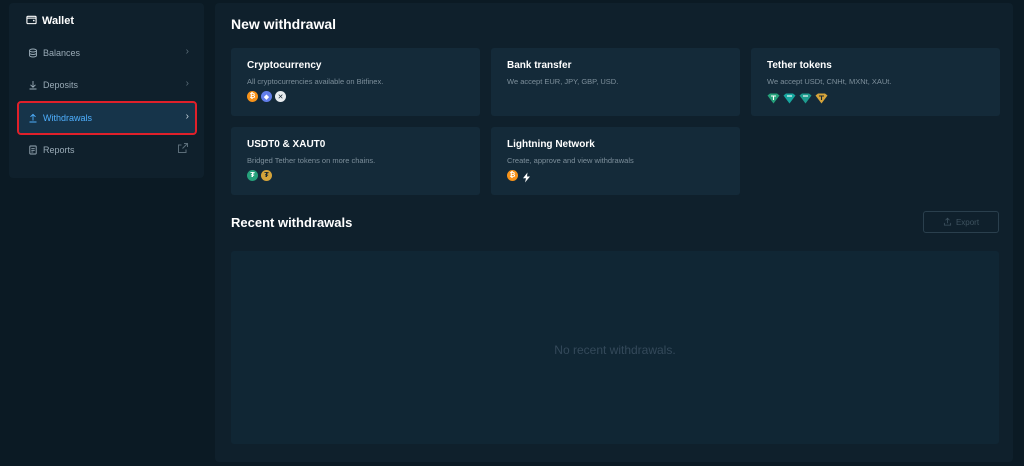 This screenshot has height=466, width=1024. I want to click on card-description: Create, approve and view withdrawals, so click(570, 160).